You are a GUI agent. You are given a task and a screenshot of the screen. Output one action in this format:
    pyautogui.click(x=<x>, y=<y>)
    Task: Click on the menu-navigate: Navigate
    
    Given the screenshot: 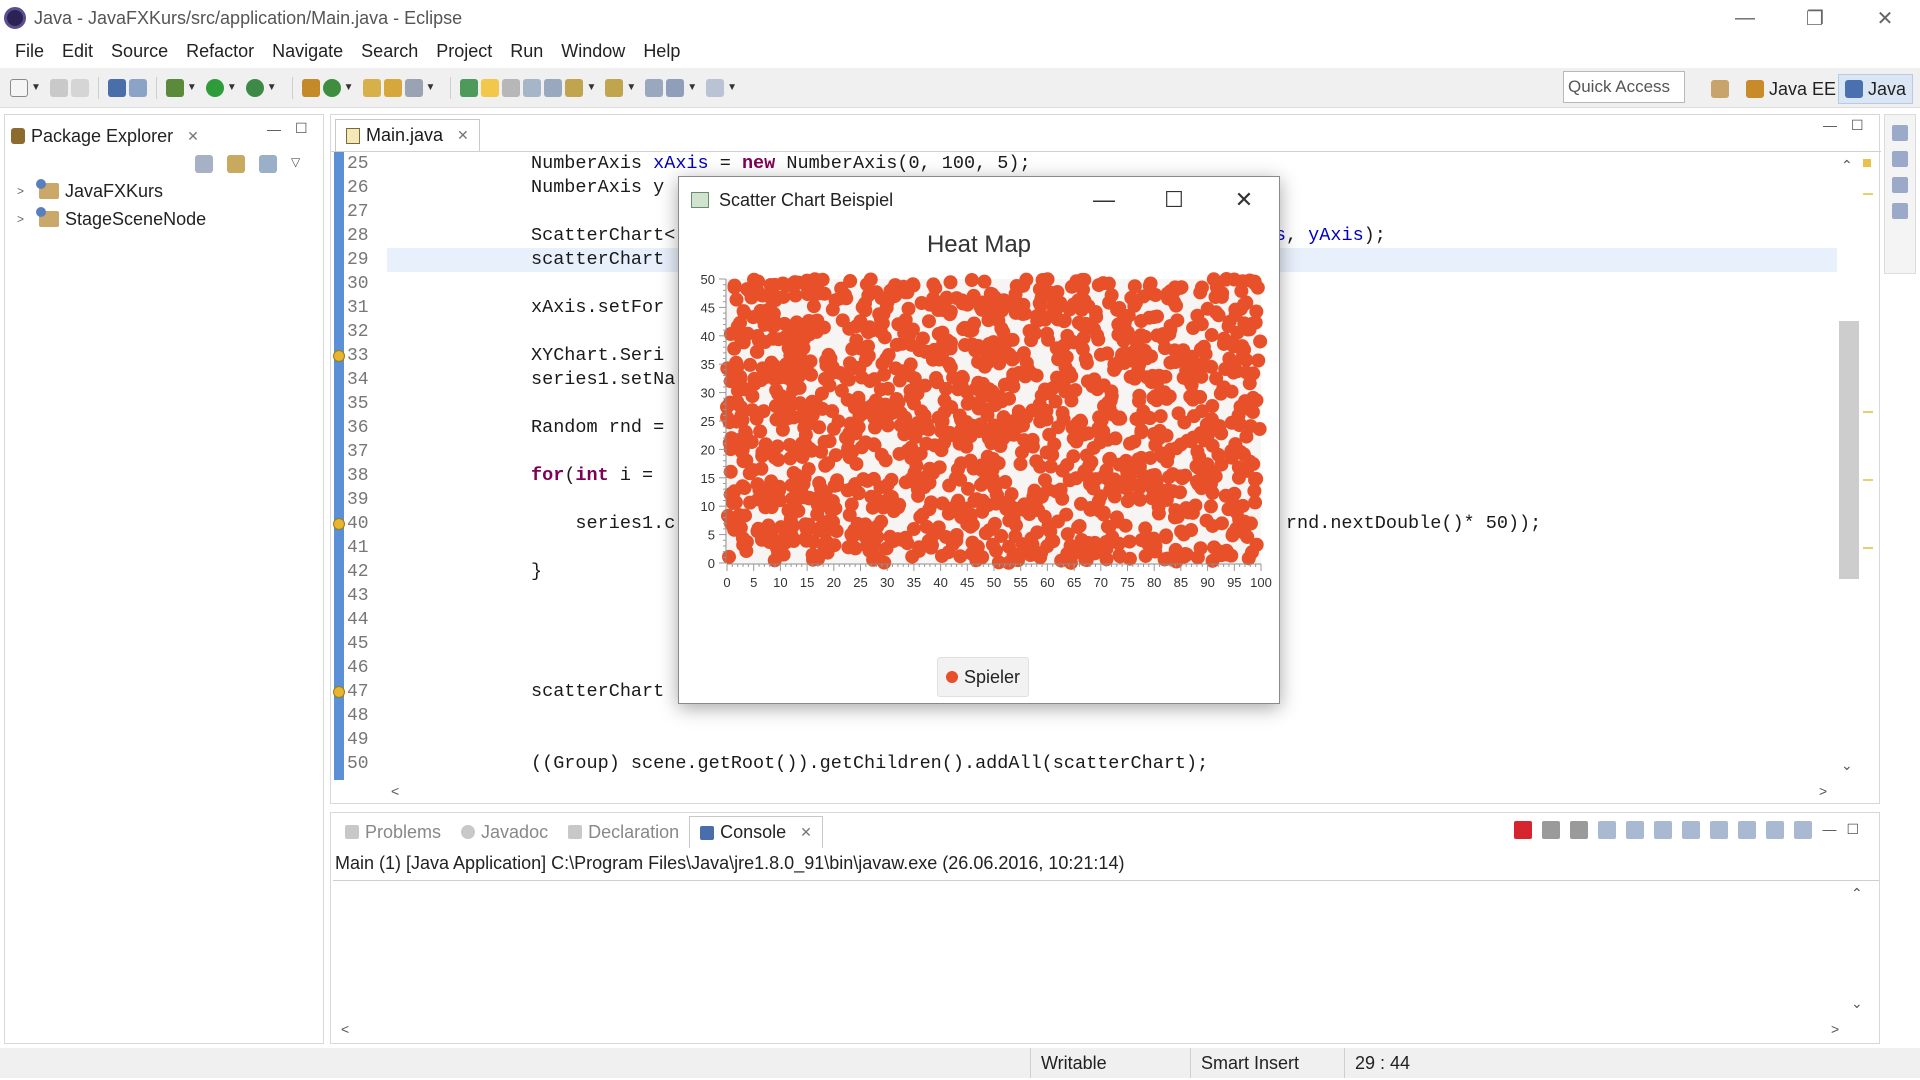 What is the action you would take?
    pyautogui.click(x=307, y=51)
    